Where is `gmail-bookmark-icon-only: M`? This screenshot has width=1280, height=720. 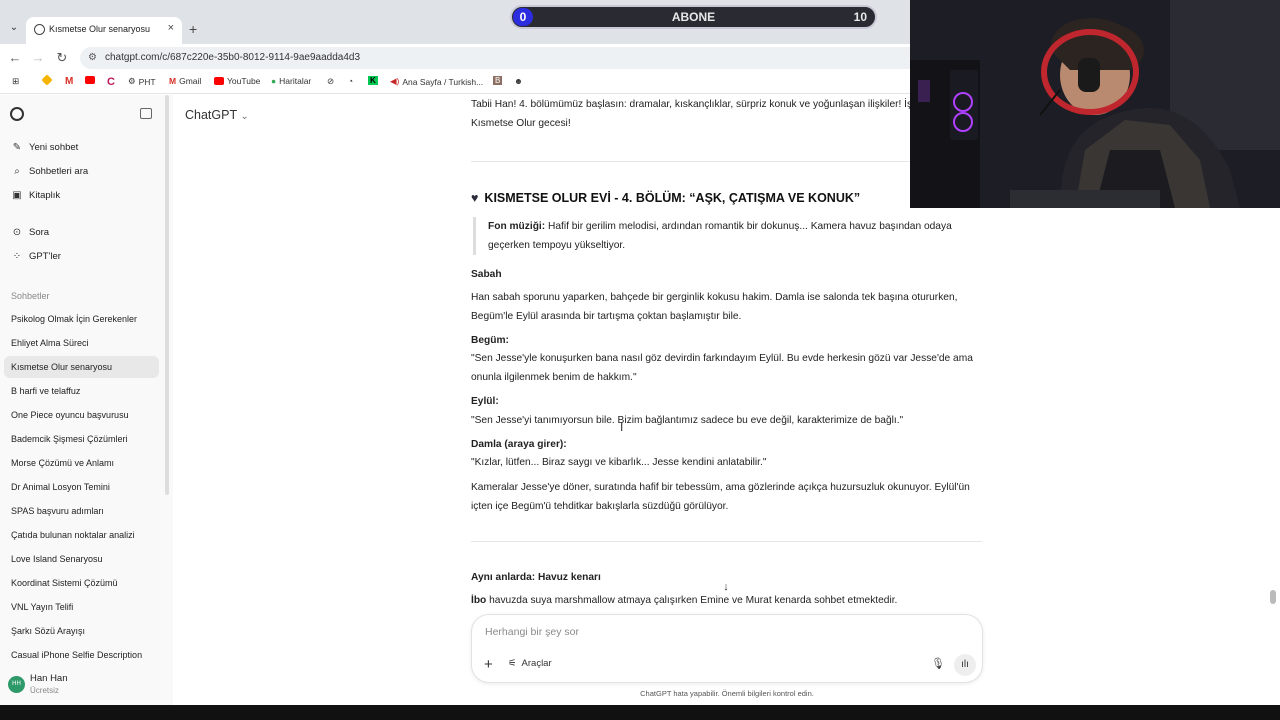
gmail-bookmark-icon-only: M is located at coordinates (69, 81).